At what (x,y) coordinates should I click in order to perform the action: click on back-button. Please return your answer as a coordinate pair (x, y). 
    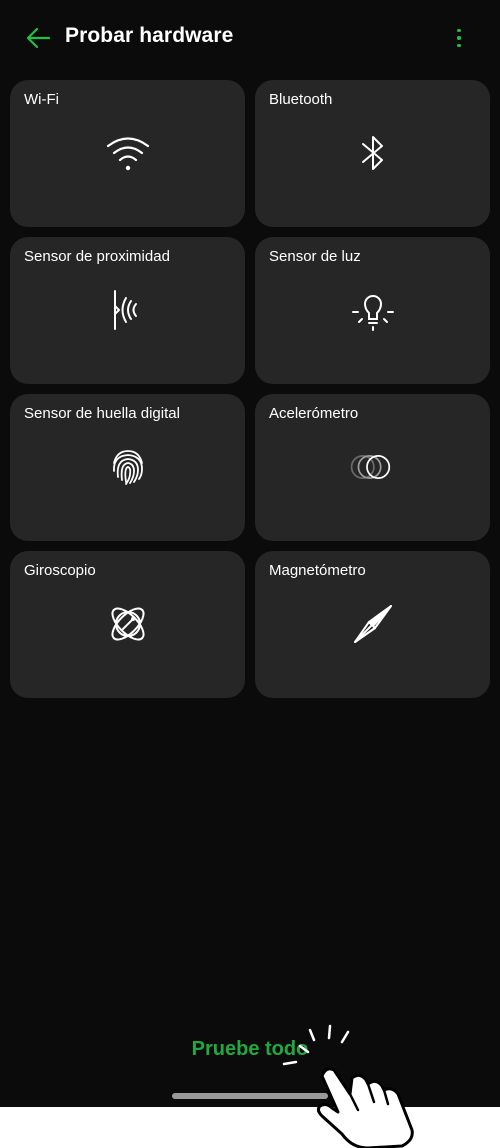
    Looking at the image, I should click on (38, 38).